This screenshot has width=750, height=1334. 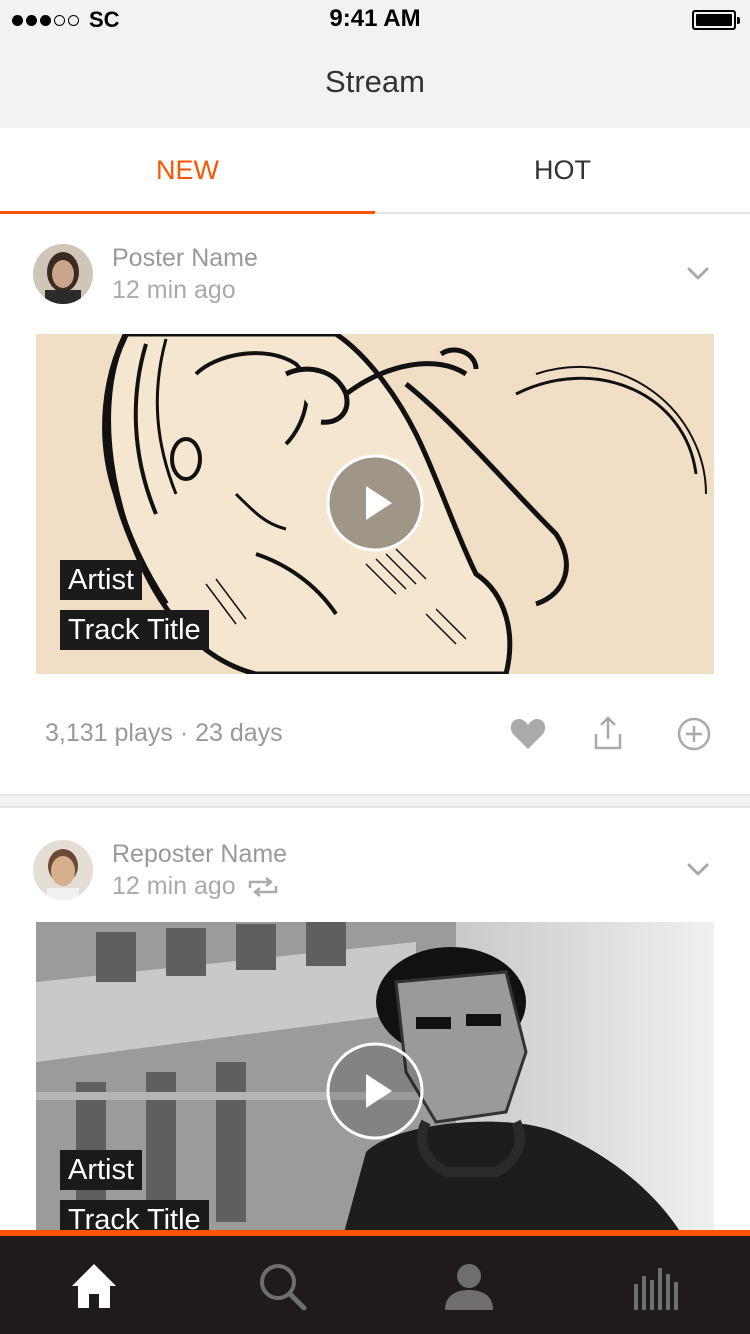 I want to click on page-title: Stream, so click(x=375, y=81).